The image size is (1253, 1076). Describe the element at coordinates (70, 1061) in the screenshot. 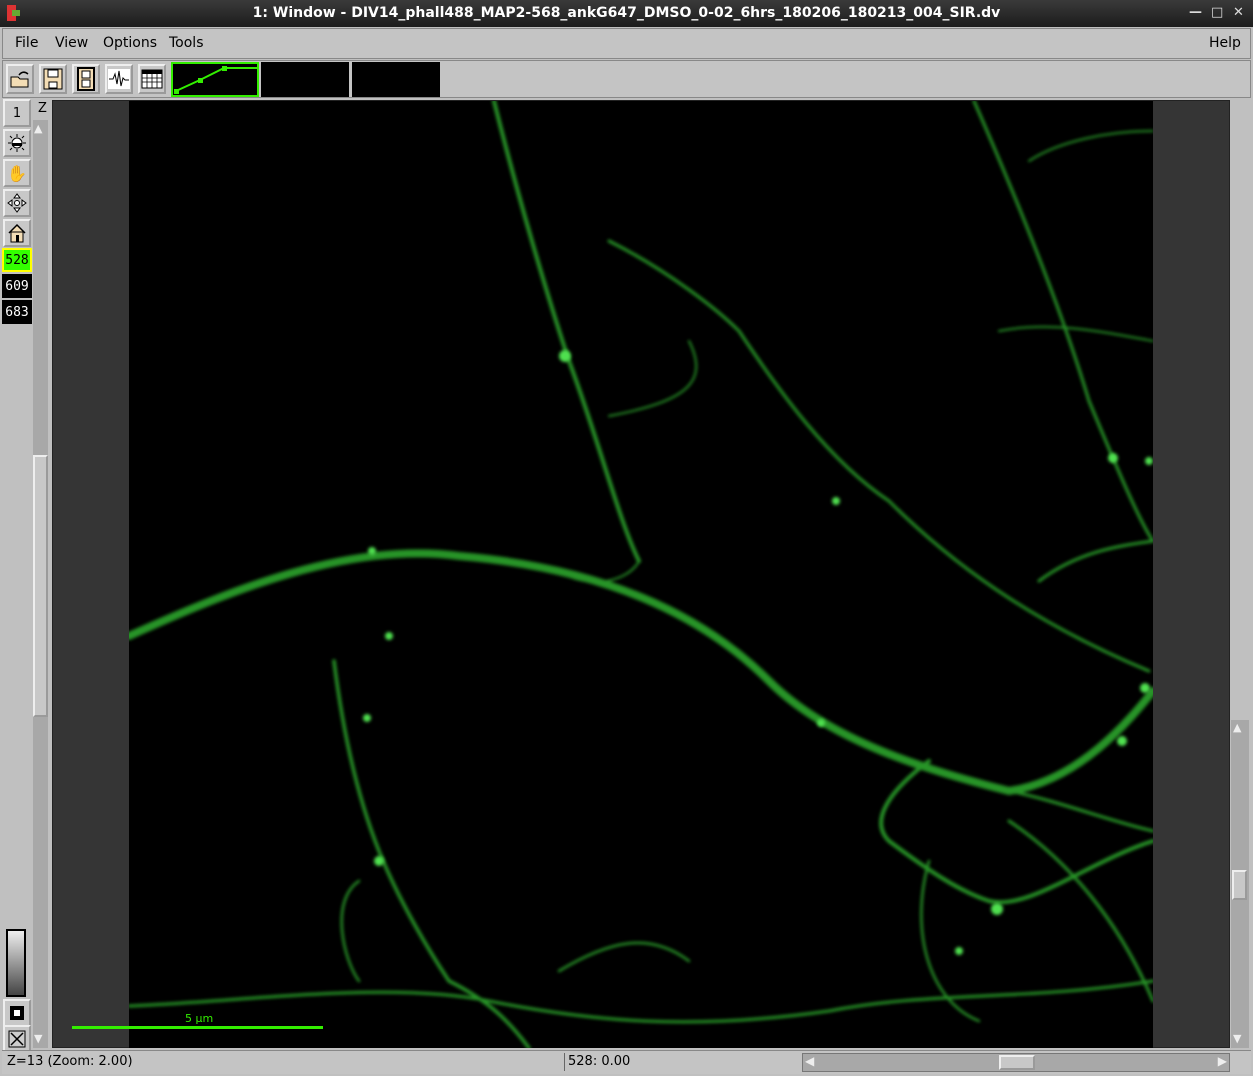

I see `status-zoom: Z=13 (Zoom: 2.00)` at that location.